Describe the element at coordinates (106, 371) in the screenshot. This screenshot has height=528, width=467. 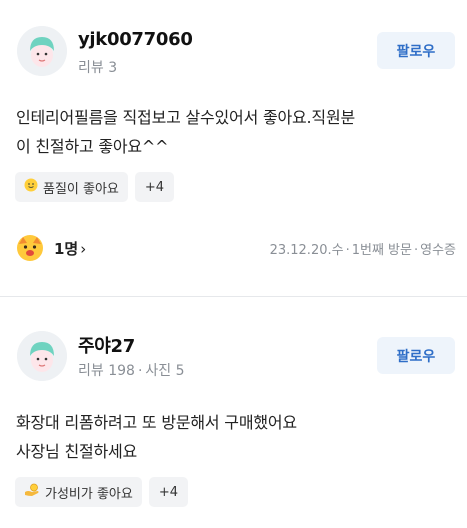
I see `review-count: 리뷰 198` at that location.